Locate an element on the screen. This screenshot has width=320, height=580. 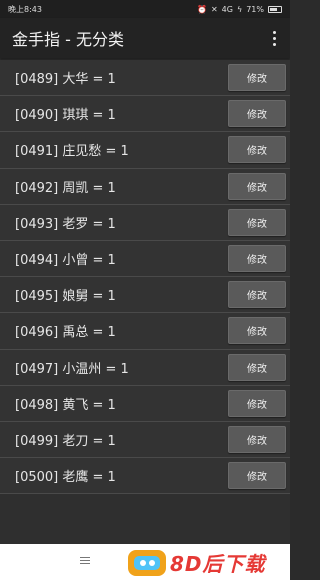
status-bar: 晚上8:43 ⏰ ✕ 4G ϟ 71% is located at coordinates (145, 9).